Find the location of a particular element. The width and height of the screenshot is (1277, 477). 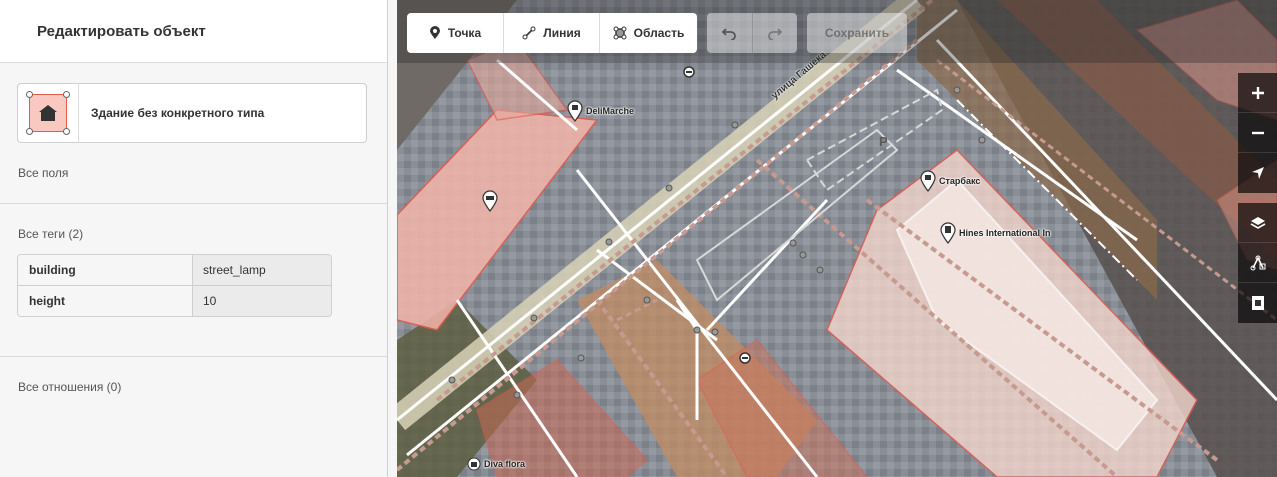

bank-pin-icon is located at coordinates (490, 201).